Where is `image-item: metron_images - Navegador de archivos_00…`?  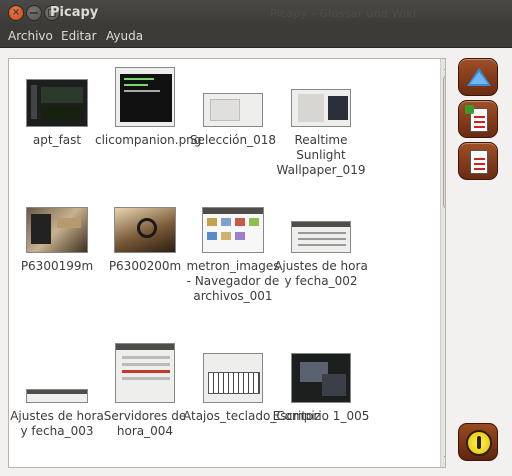 image-item: metron_images - Navegador de archivos_00… is located at coordinates (233, 255).